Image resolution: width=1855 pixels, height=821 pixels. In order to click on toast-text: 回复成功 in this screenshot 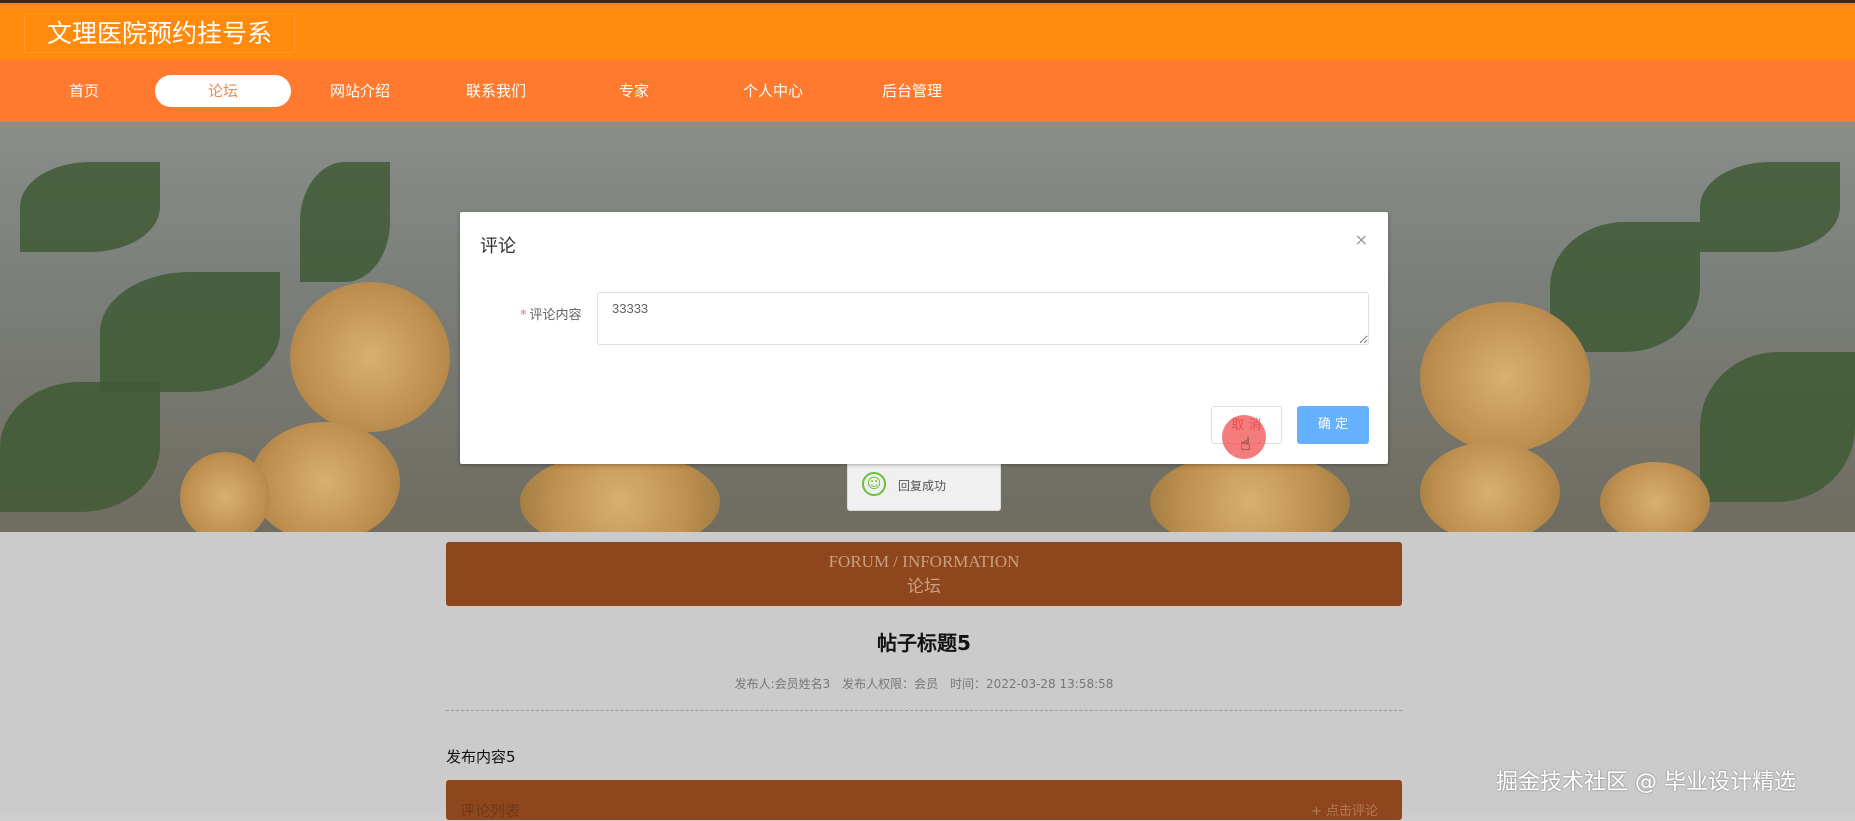, I will do `click(922, 486)`.